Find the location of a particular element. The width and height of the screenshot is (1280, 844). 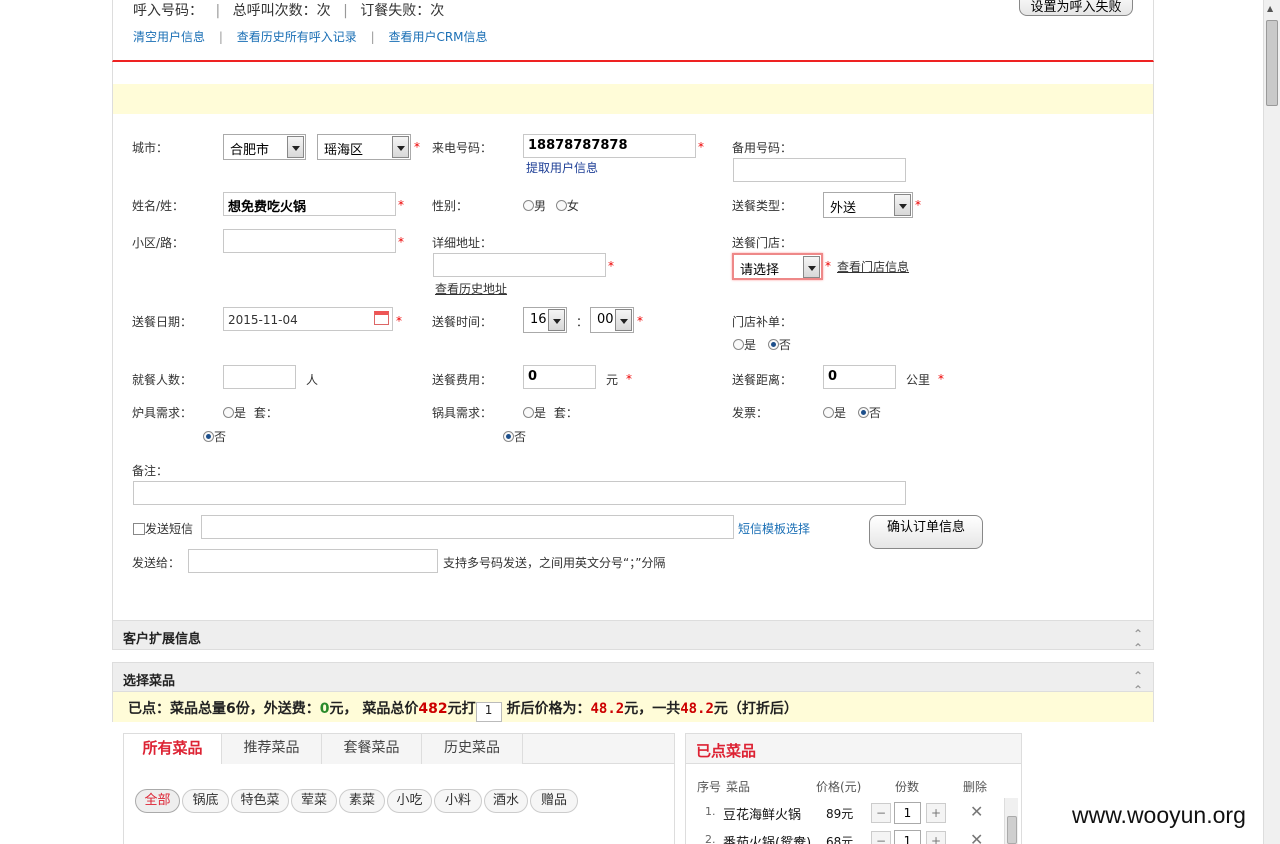

pot-yes-radio is located at coordinates (528, 412).